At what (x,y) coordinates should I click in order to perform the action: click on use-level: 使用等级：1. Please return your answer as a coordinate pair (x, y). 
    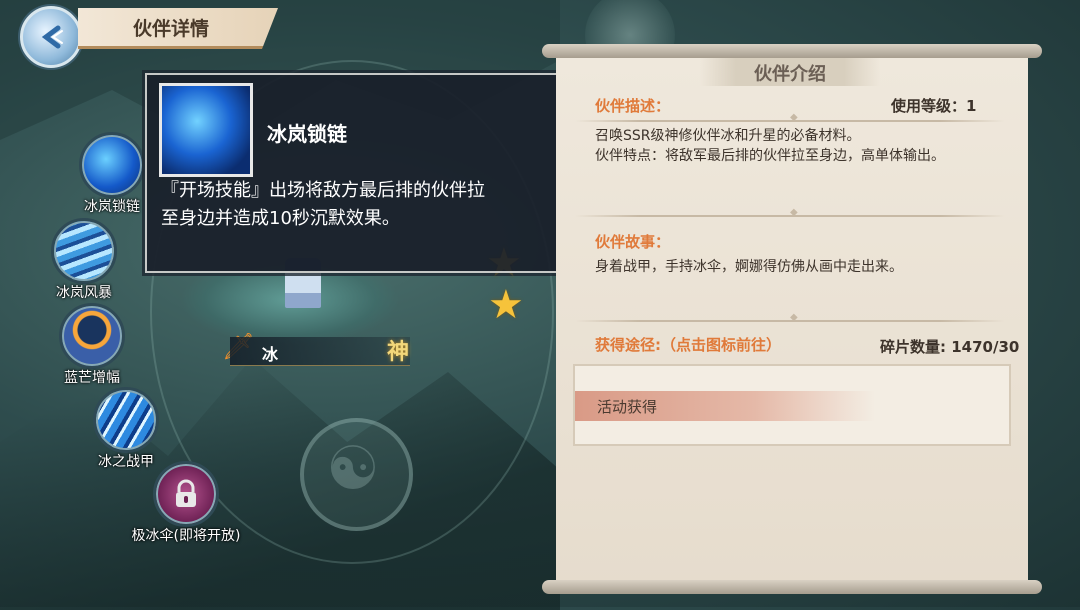
    Looking at the image, I should click on (934, 106).